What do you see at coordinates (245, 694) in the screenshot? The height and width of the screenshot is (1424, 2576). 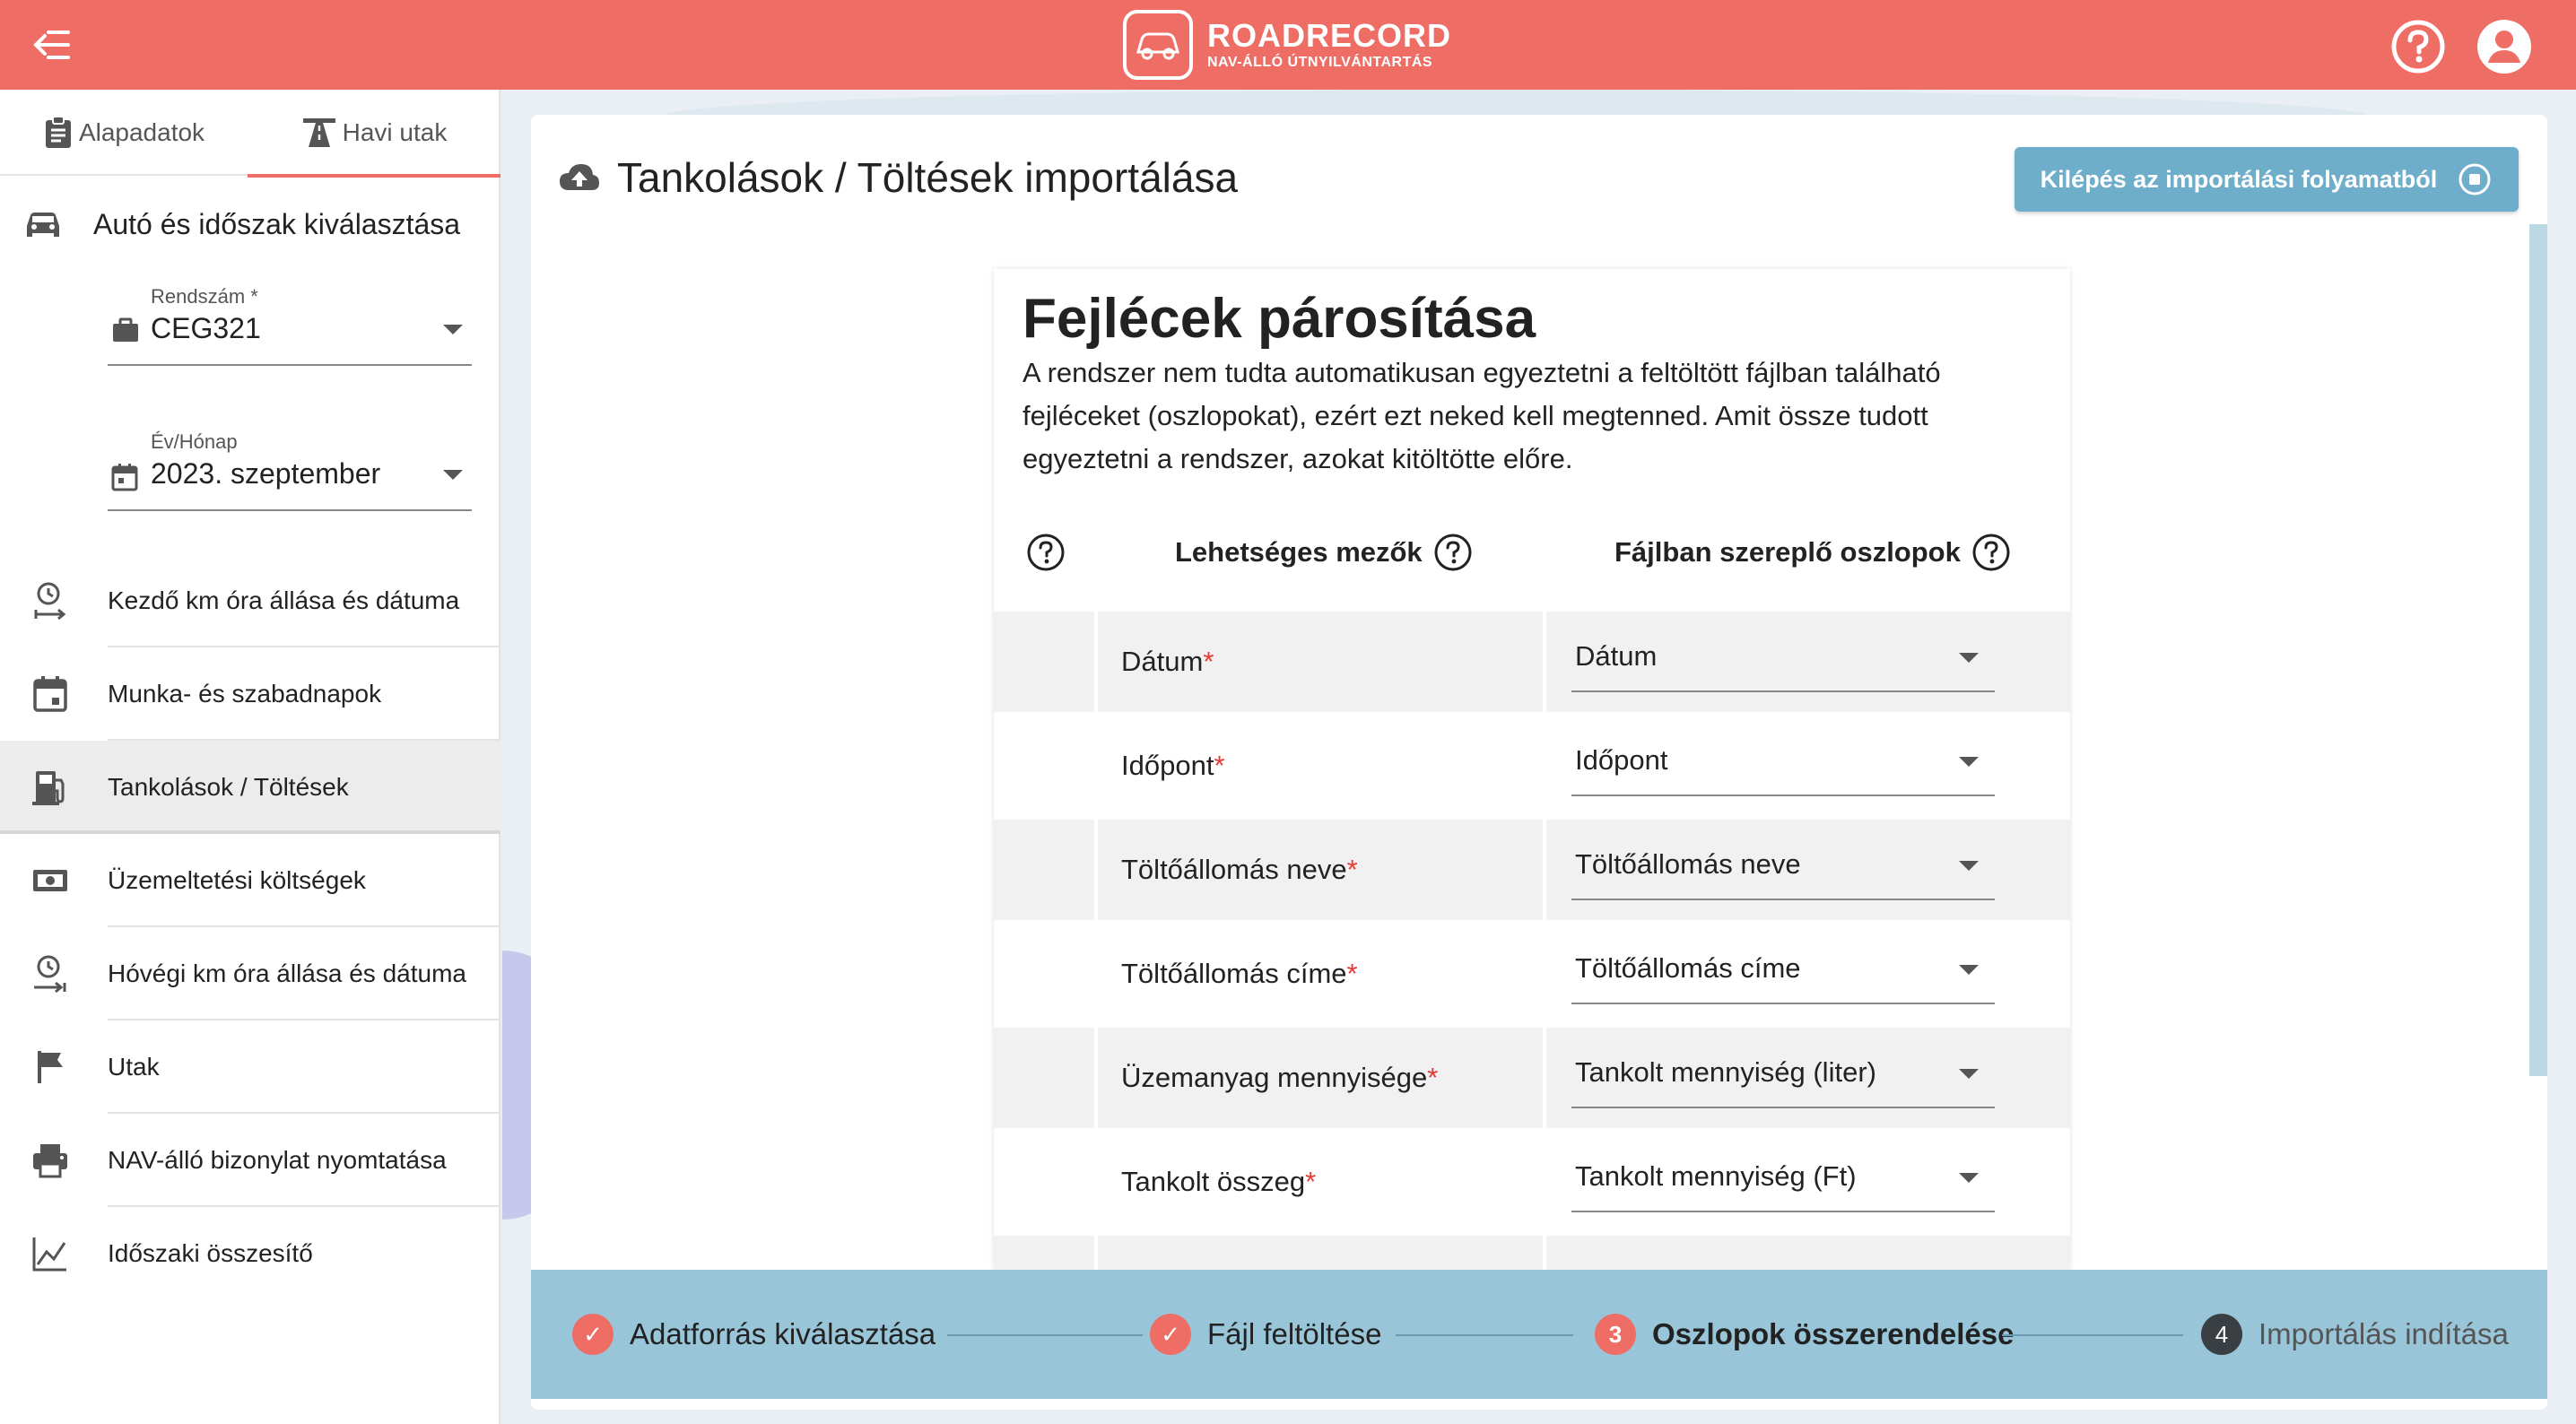 I see `sidebar-item-label: Munka- és szabadnapok` at bounding box center [245, 694].